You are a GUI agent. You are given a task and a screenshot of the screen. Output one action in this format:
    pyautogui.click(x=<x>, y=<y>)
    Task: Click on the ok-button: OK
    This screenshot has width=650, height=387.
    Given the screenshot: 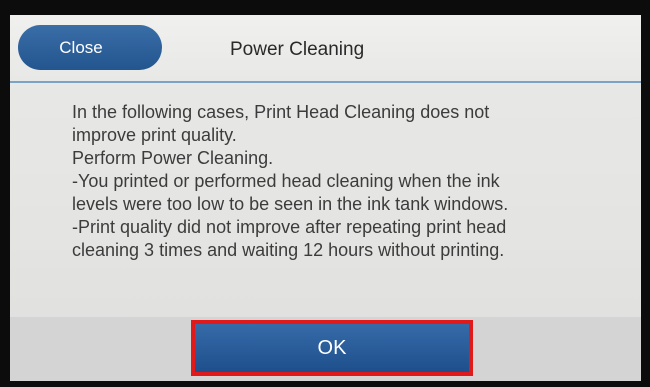 What is the action you would take?
    pyautogui.click(x=332, y=348)
    